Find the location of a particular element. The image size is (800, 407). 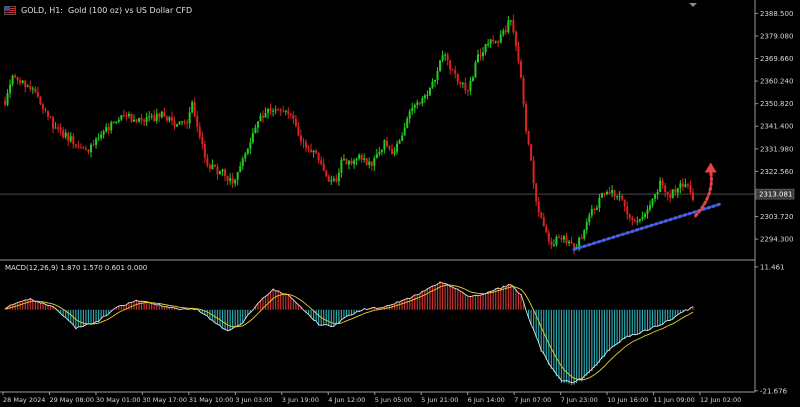

us-flag-icon is located at coordinates (10, 10).